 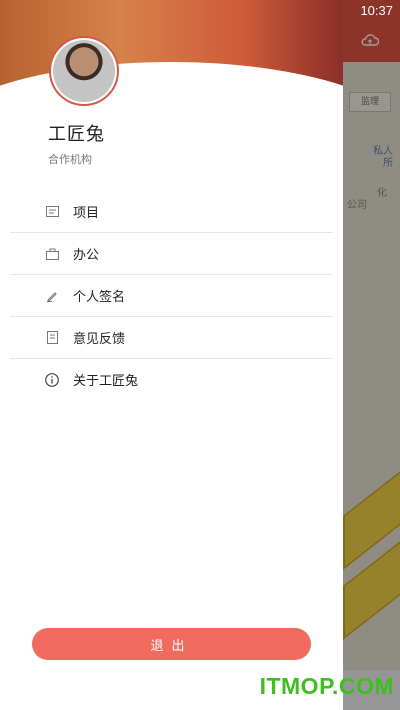 What do you see at coordinates (52, 296) in the screenshot?
I see `pen-icon` at bounding box center [52, 296].